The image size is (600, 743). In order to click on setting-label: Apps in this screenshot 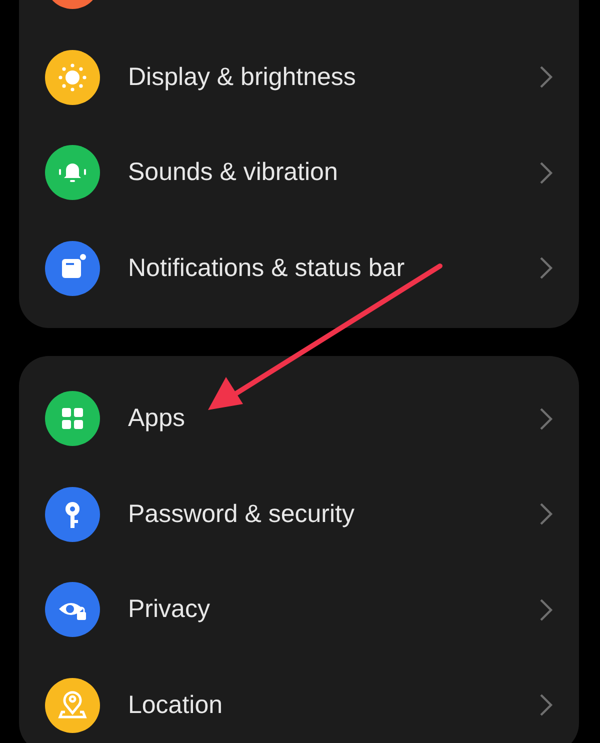, I will do `click(319, 419)`.